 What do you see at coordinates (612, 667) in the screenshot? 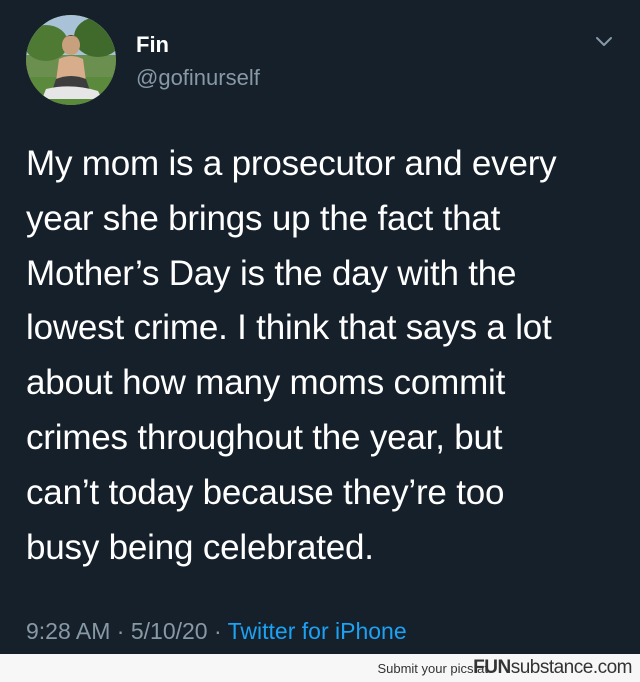
I see `logo-tld: .com` at bounding box center [612, 667].